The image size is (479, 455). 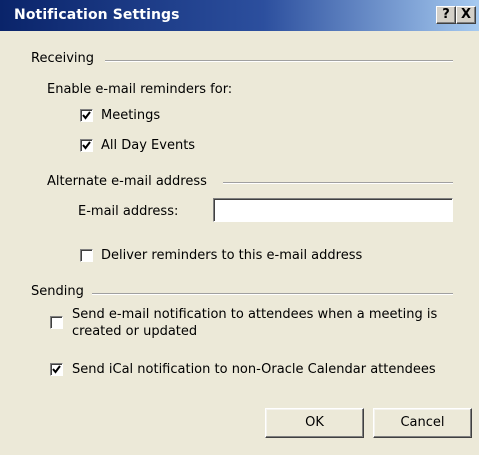 I want to click on deliver-reminders-label: Deliver reminders to this e-mail address, so click(x=231, y=255).